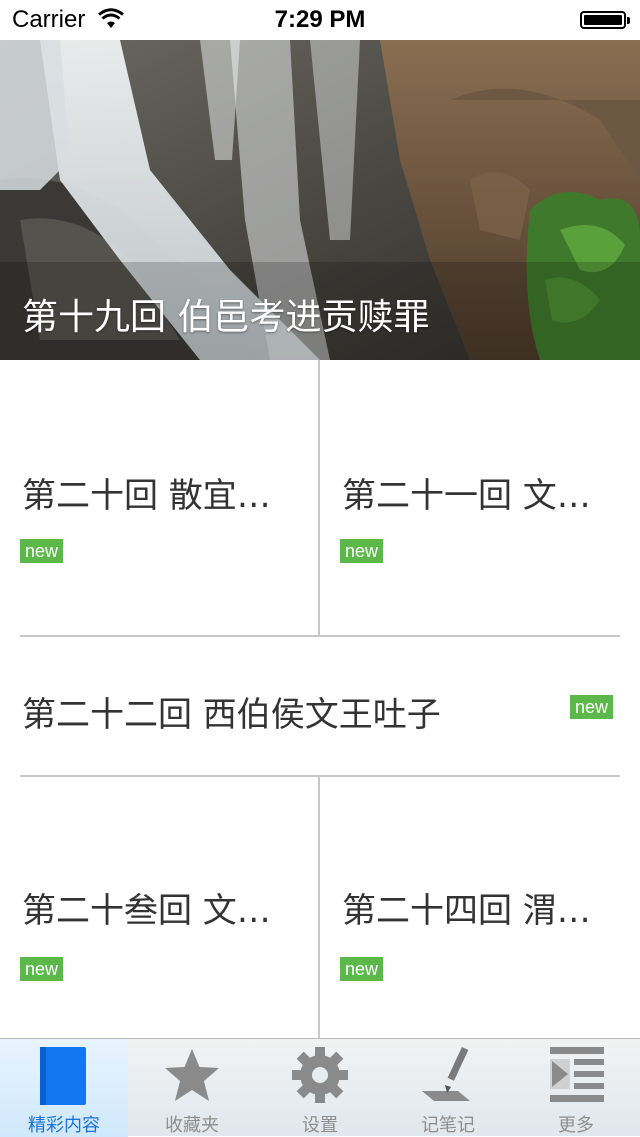 This screenshot has height=1137, width=640. I want to click on tab-bar: 精彩内容 收藏夹 设置 记笔记 更多, so click(320, 1087).